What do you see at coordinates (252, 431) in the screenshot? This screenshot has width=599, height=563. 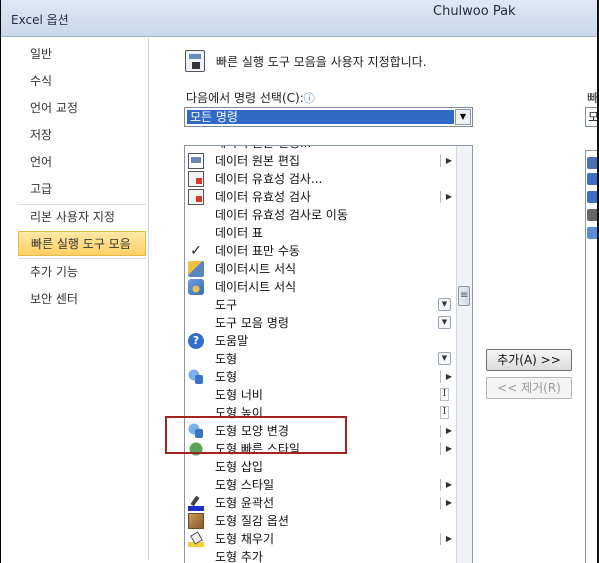 I see `list-item-label: 도형 모양 변경` at bounding box center [252, 431].